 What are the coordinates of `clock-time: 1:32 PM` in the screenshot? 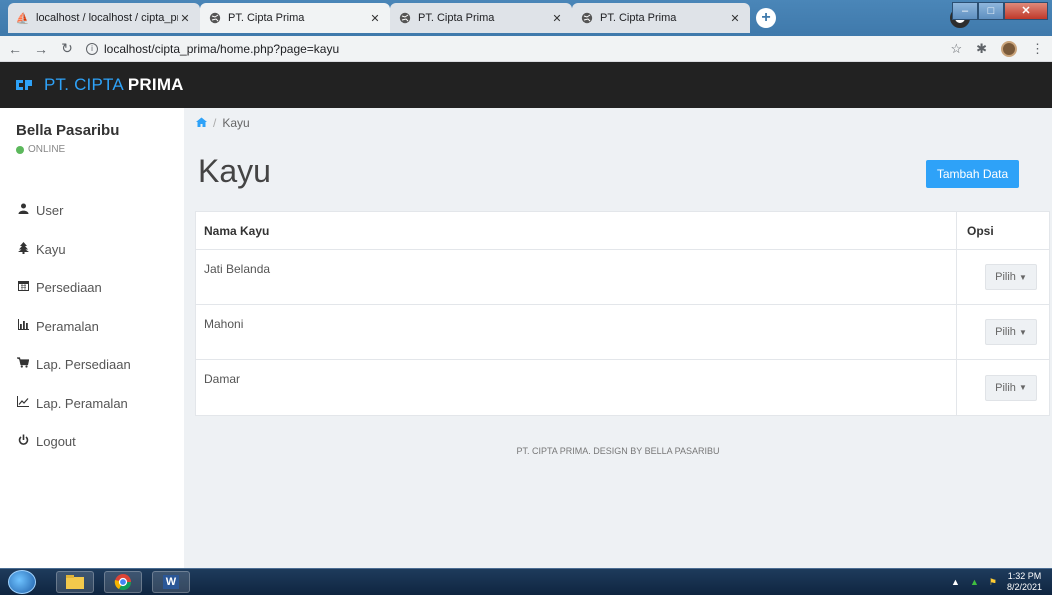 It's located at (1024, 576).